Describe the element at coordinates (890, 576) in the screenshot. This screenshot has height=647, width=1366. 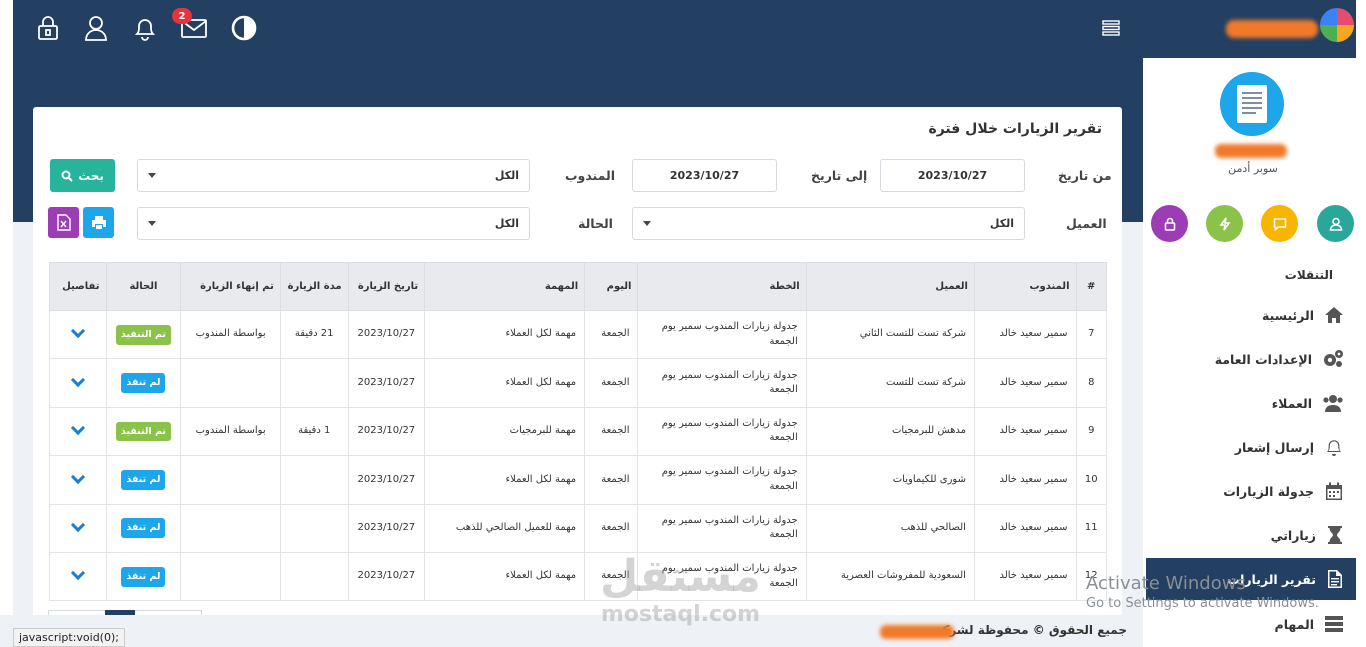
I see `cell-client: السعودية للمفروشات العصرية` at that location.